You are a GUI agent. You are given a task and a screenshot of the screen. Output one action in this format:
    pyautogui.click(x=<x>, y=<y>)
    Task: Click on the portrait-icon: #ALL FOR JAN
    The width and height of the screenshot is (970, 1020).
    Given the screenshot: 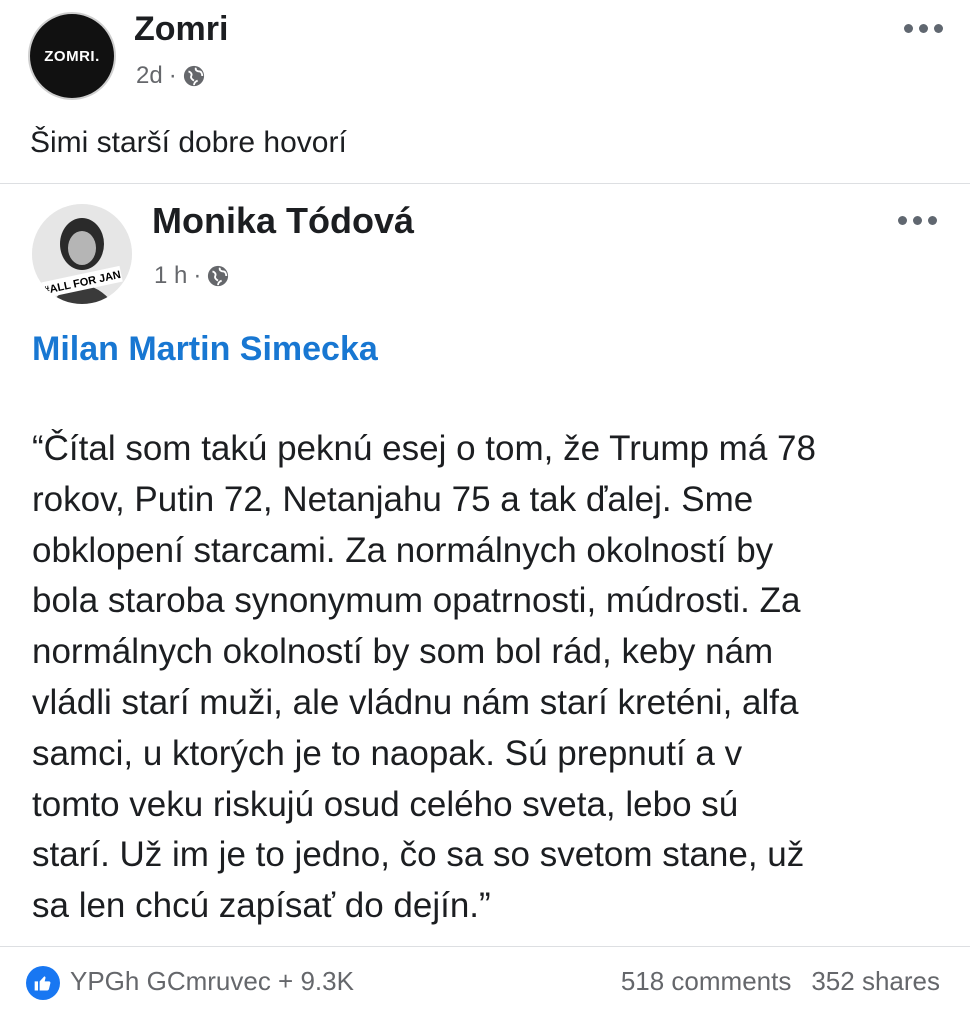 What is the action you would take?
    pyautogui.click(x=82, y=254)
    